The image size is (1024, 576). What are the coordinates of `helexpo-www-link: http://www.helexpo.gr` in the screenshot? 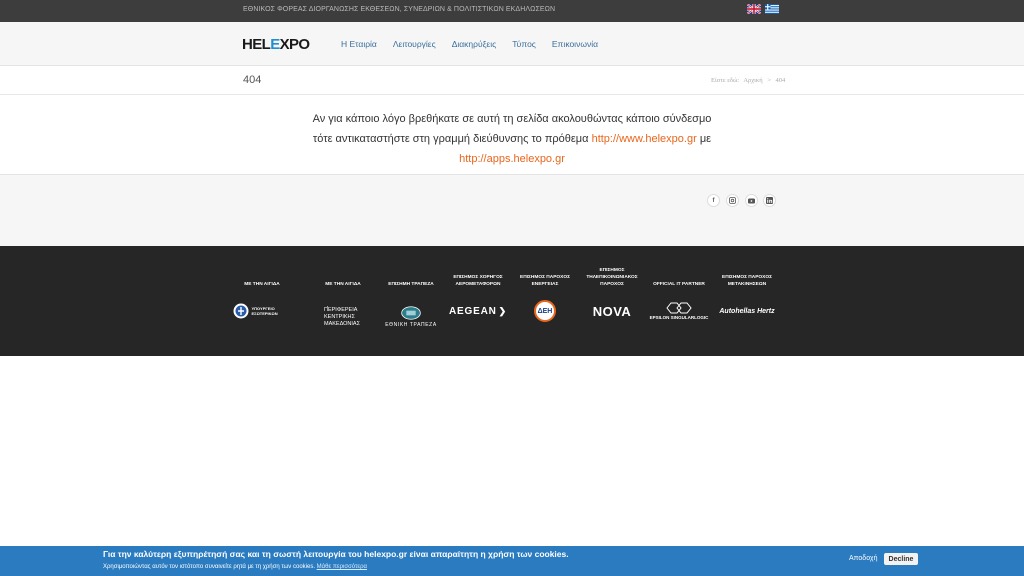 It's located at (644, 139).